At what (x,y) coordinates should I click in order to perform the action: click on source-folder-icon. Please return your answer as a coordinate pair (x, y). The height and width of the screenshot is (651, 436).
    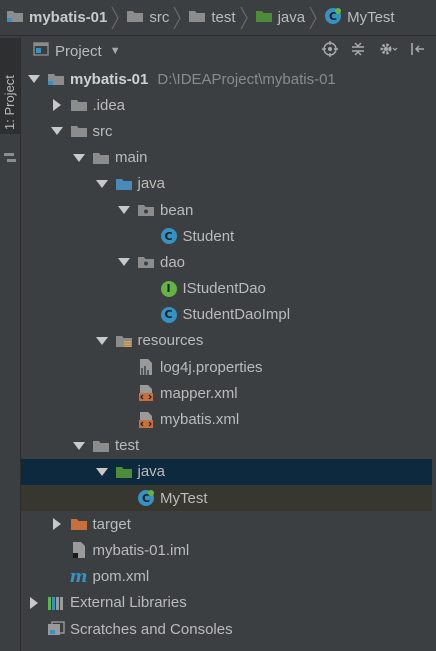
    Looking at the image, I should click on (124, 184).